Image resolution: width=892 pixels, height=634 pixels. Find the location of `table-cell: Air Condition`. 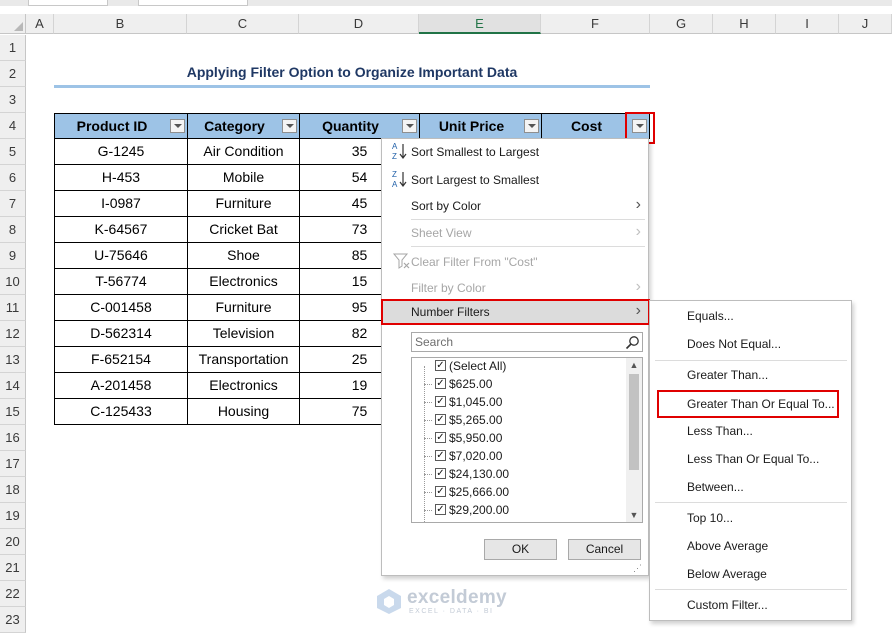

table-cell: Air Condition is located at coordinates (243, 152).